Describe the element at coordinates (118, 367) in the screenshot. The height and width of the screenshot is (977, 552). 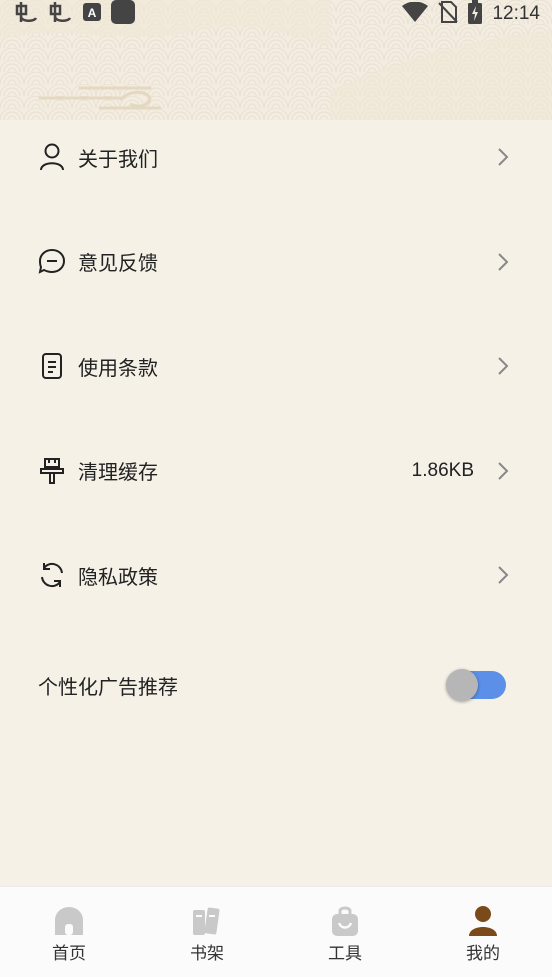
I see `menu-item-label: 使用条款` at that location.